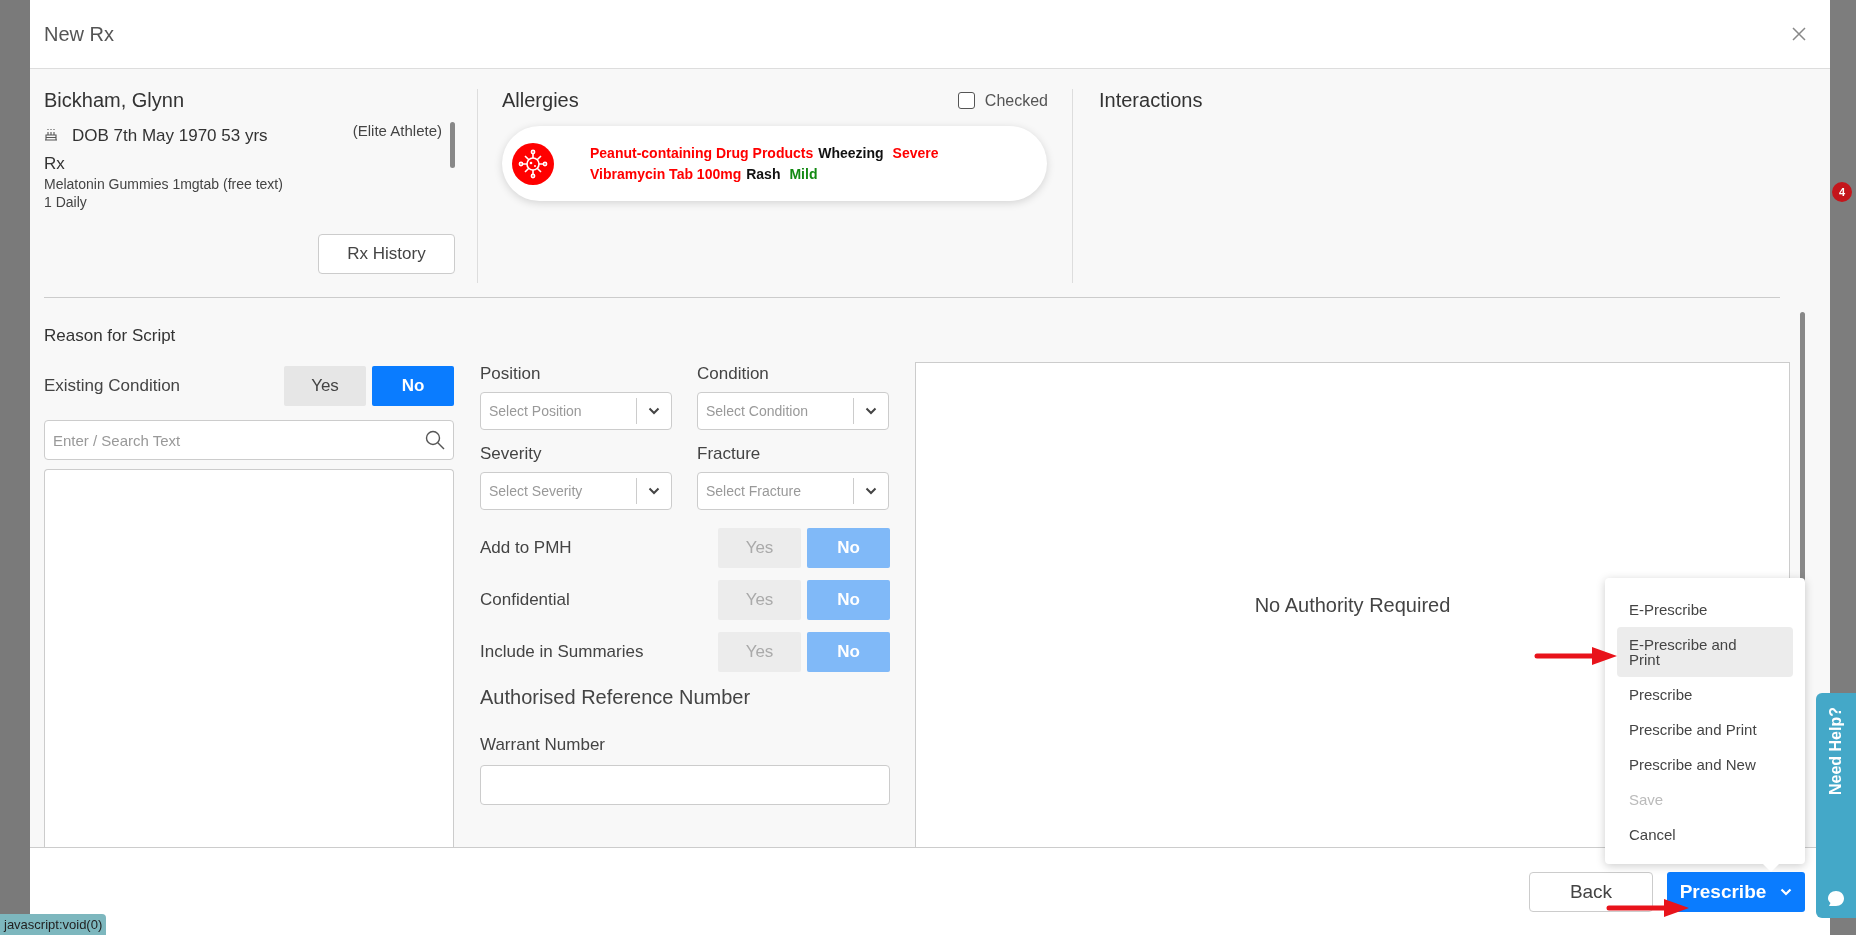 Image resolution: width=1856 pixels, height=935 pixels. I want to click on date-of-birth: DOB 7th May 1970 53 yrs, so click(170, 136).